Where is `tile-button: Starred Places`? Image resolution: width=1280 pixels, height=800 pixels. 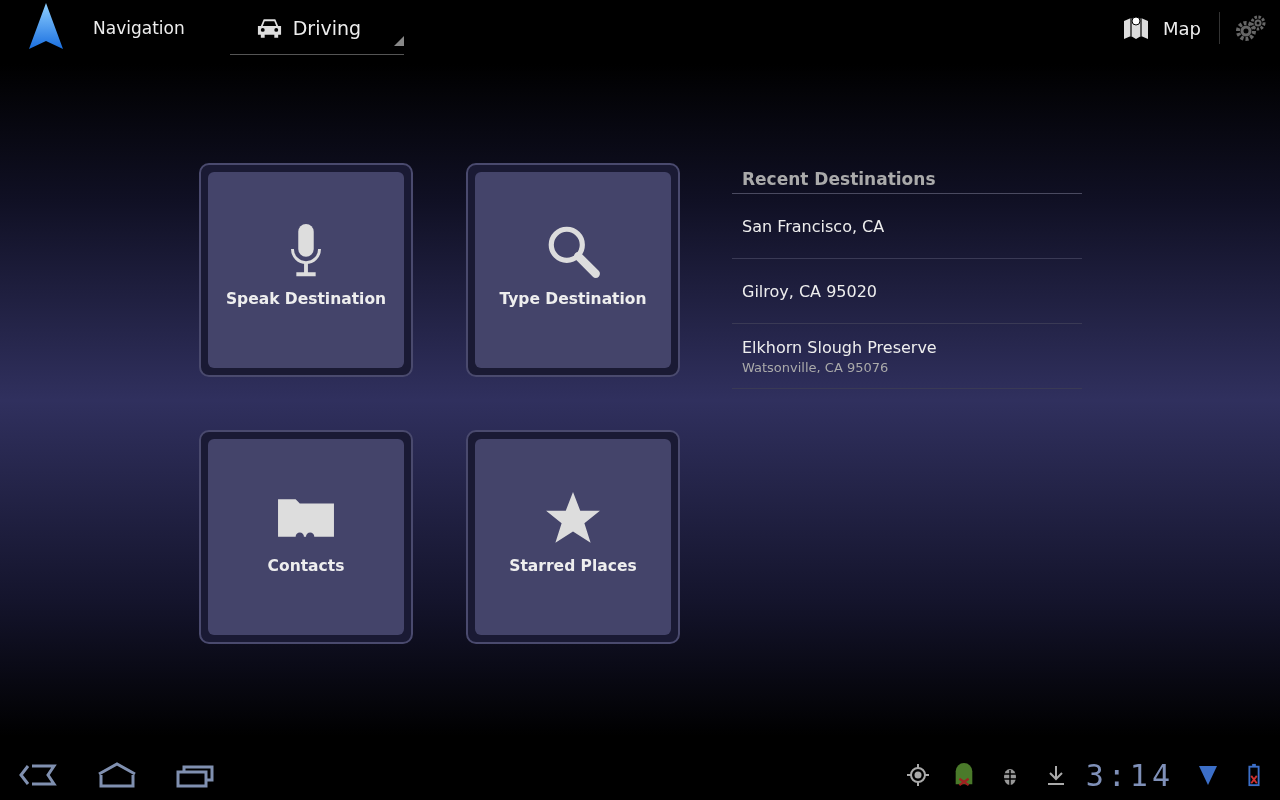
tile-button: Starred Places is located at coordinates (573, 537).